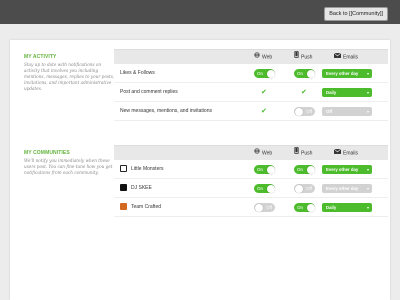 This screenshot has height=300, width=400. Describe the element at coordinates (356, 14) in the screenshot. I see `back-to-community-button: Back to [[Community]]` at that location.